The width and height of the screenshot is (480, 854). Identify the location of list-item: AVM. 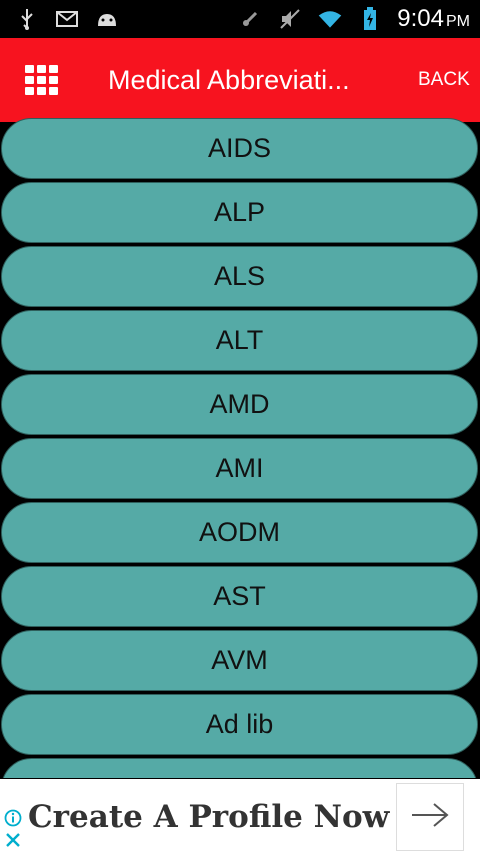
(239, 660).